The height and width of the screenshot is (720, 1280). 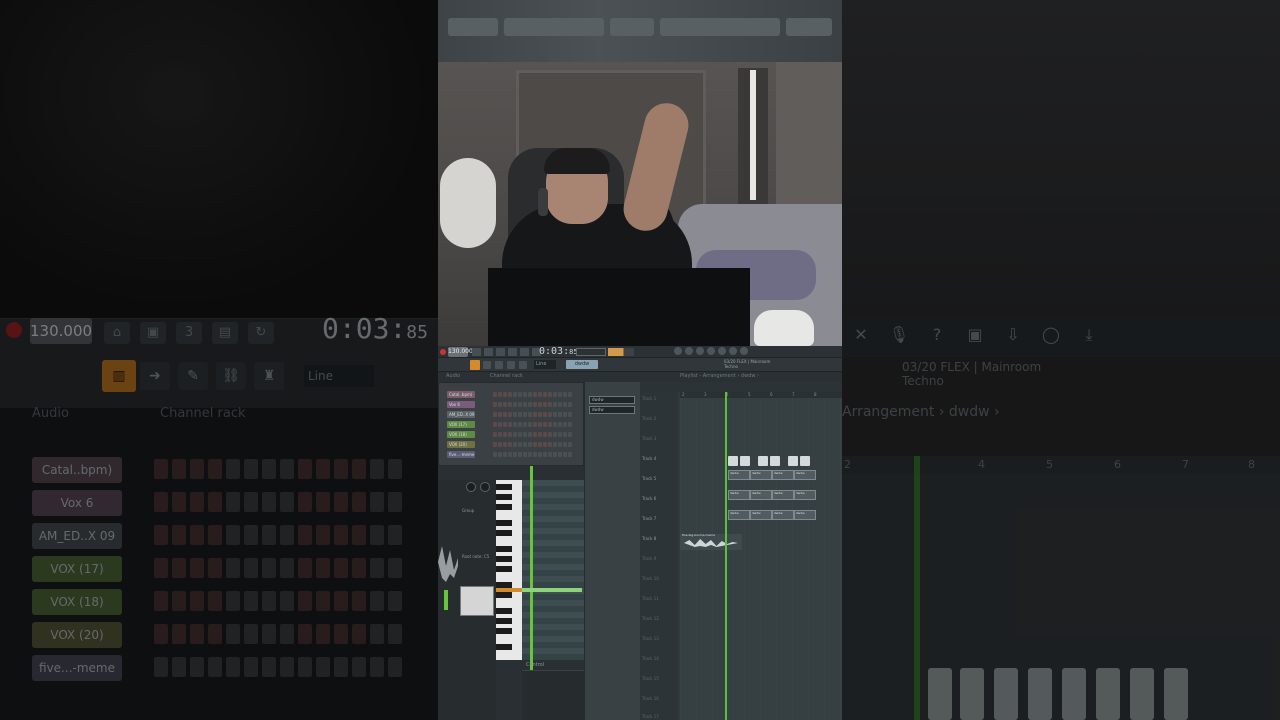 I want to click on track-label: Track 3, so click(x=649, y=438).